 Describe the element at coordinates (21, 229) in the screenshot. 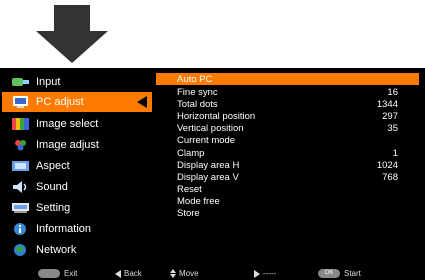

I see `information-icon` at that location.